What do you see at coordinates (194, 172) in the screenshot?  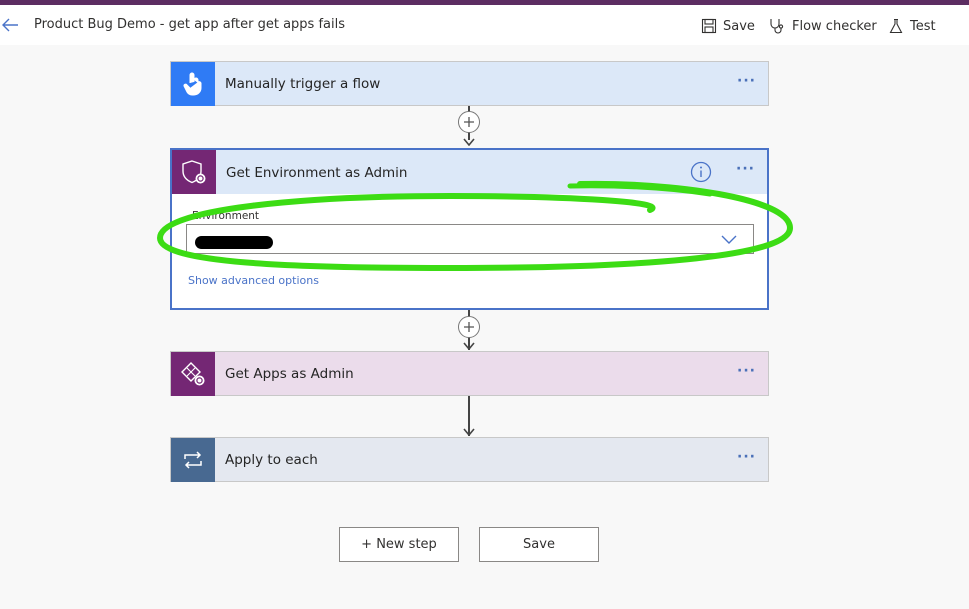 I see `shield-gear-icon` at bounding box center [194, 172].